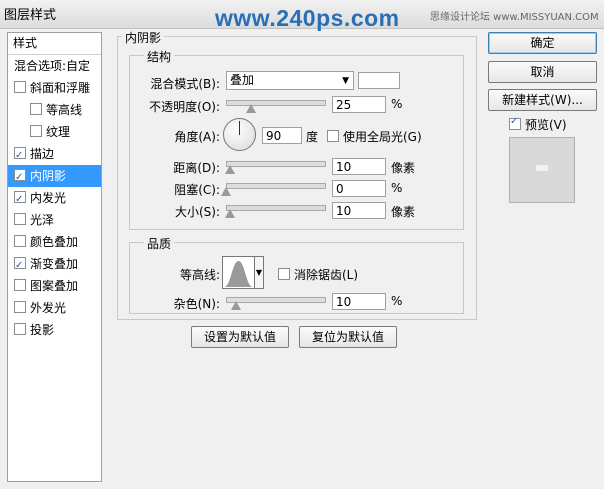 This screenshot has width=604, height=489. I want to click on style-item: 纹理, so click(54, 132).